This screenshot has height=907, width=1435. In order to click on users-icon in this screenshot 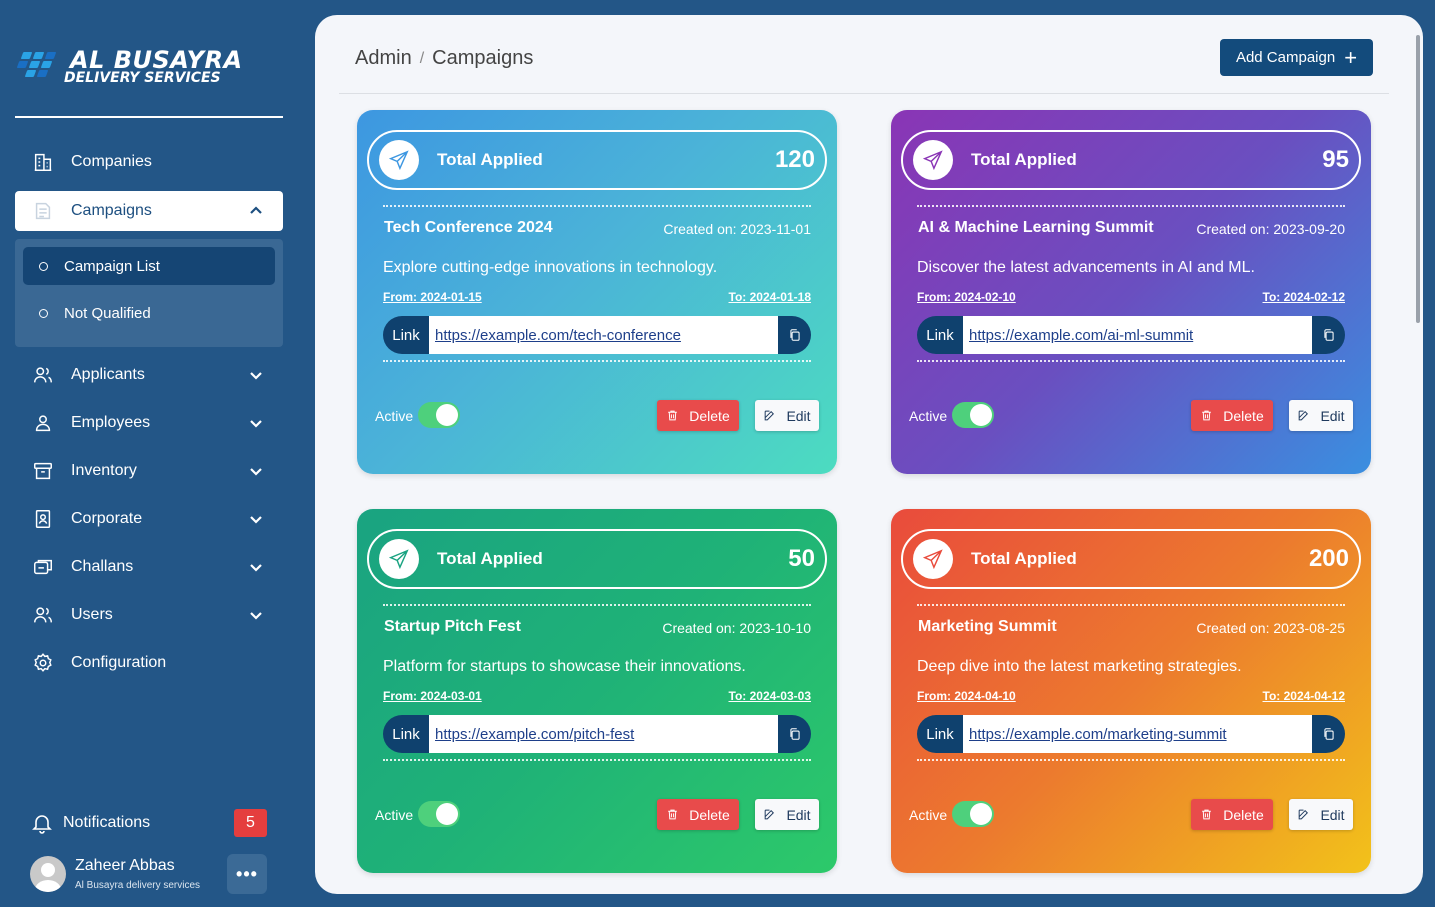, I will do `click(43, 615)`.